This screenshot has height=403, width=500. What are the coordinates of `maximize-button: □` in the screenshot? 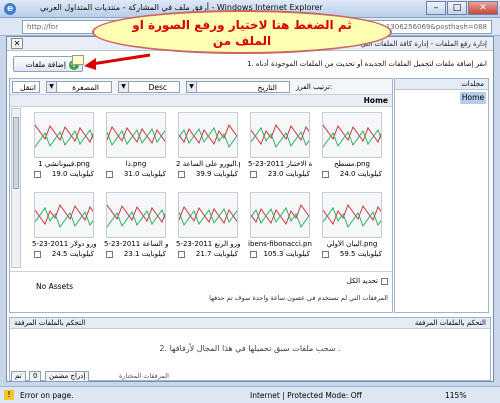 It's located at (457, 8).